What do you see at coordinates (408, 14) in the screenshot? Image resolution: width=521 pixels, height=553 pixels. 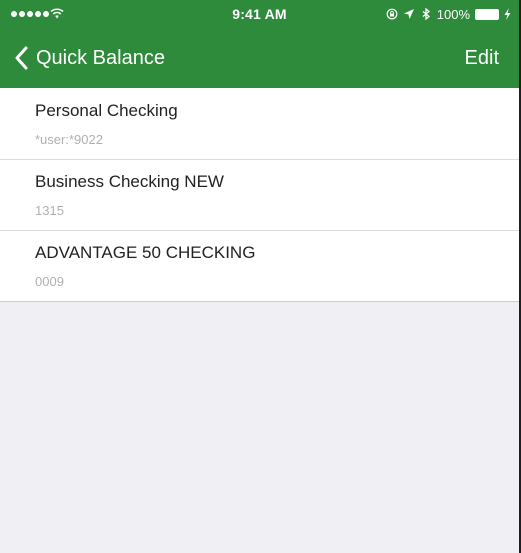 I see `location-arrow-icon` at bounding box center [408, 14].